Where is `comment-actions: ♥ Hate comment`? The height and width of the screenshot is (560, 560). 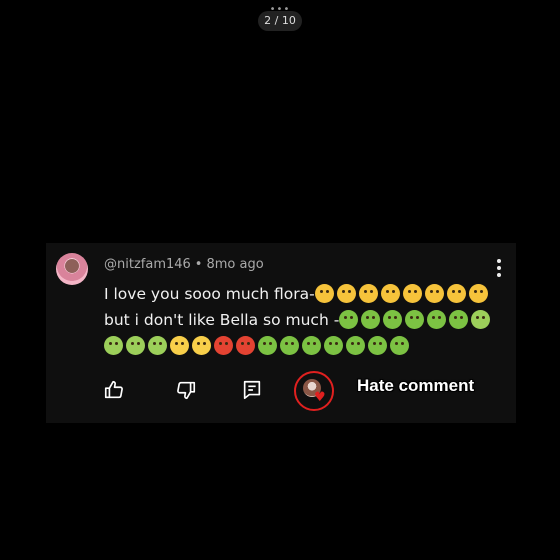
comment-actions: ♥ Hate comment is located at coordinates (281, 390).